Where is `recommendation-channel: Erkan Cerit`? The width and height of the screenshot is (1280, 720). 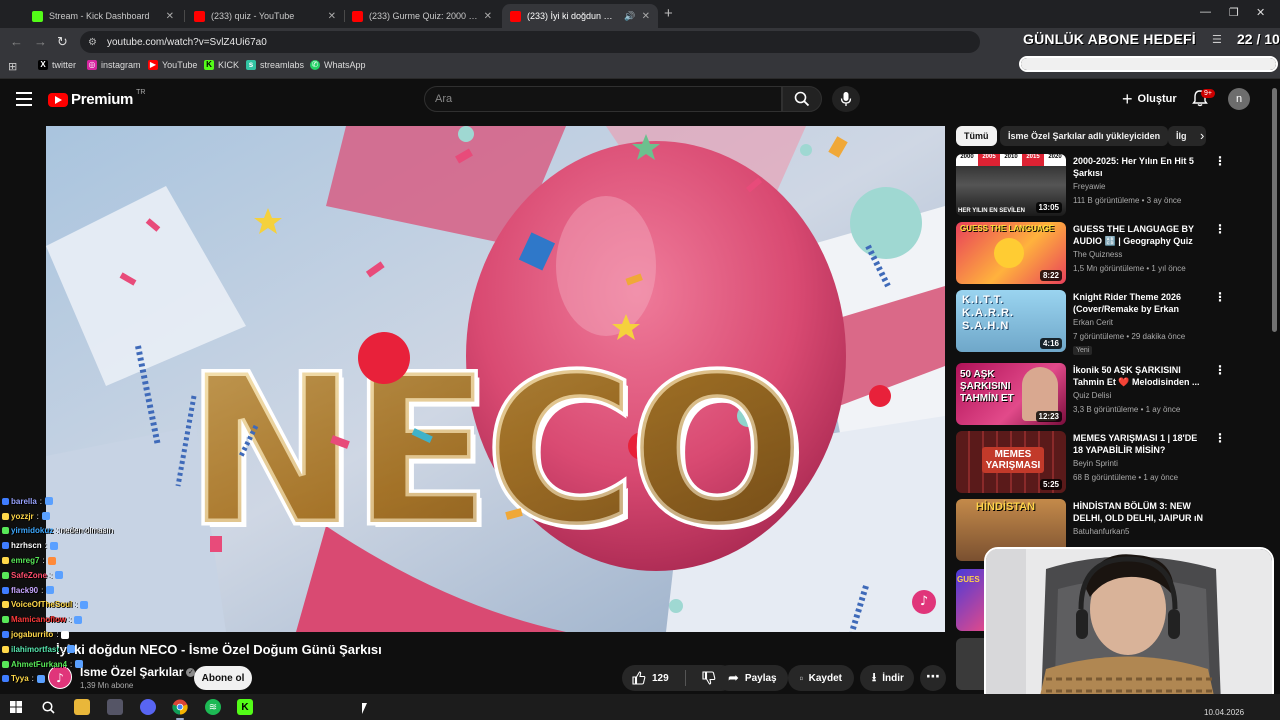
recommendation-channel: Erkan Cerit is located at coordinates (1093, 322).